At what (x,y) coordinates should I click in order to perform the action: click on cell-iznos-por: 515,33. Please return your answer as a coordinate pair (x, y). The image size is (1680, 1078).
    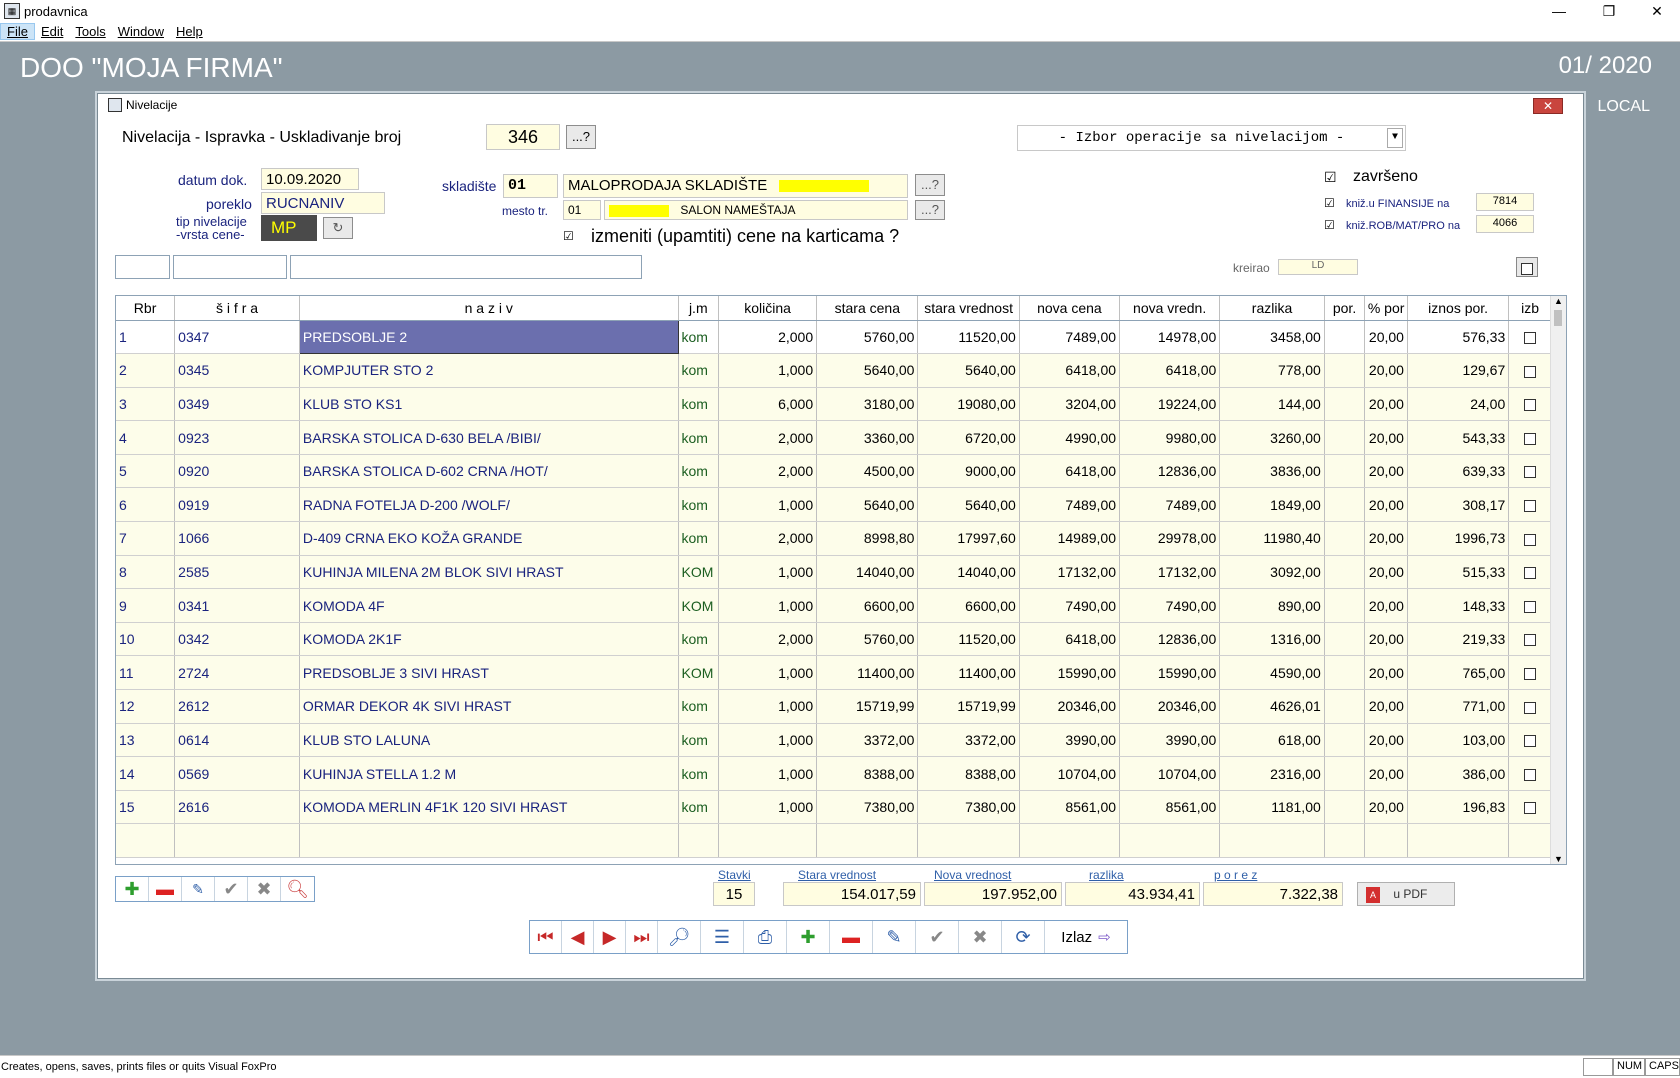
    Looking at the image, I should click on (1458, 572).